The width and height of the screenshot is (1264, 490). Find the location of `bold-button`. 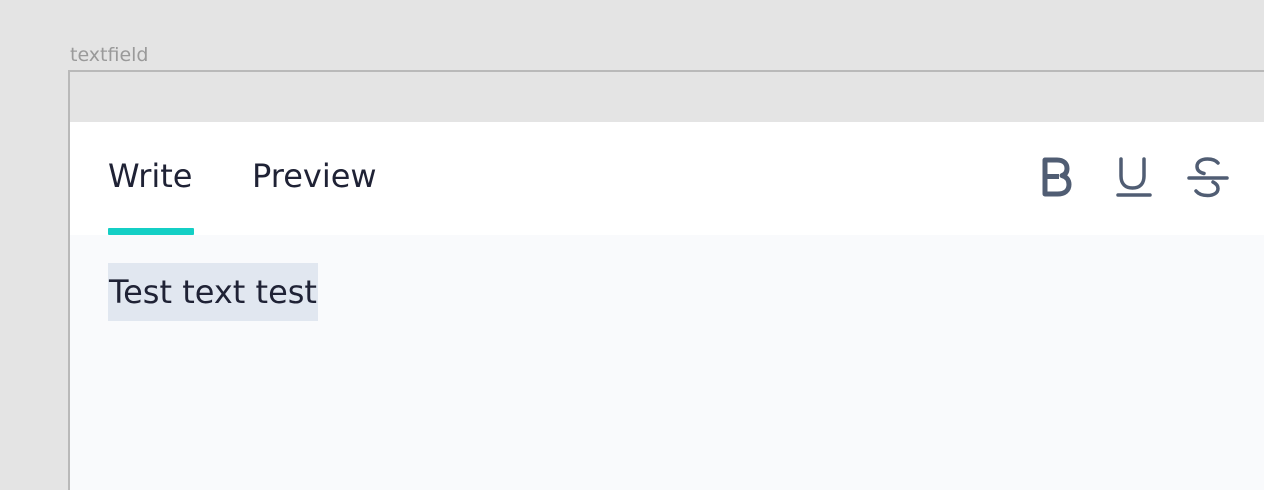

bold-button is located at coordinates (1057, 178).